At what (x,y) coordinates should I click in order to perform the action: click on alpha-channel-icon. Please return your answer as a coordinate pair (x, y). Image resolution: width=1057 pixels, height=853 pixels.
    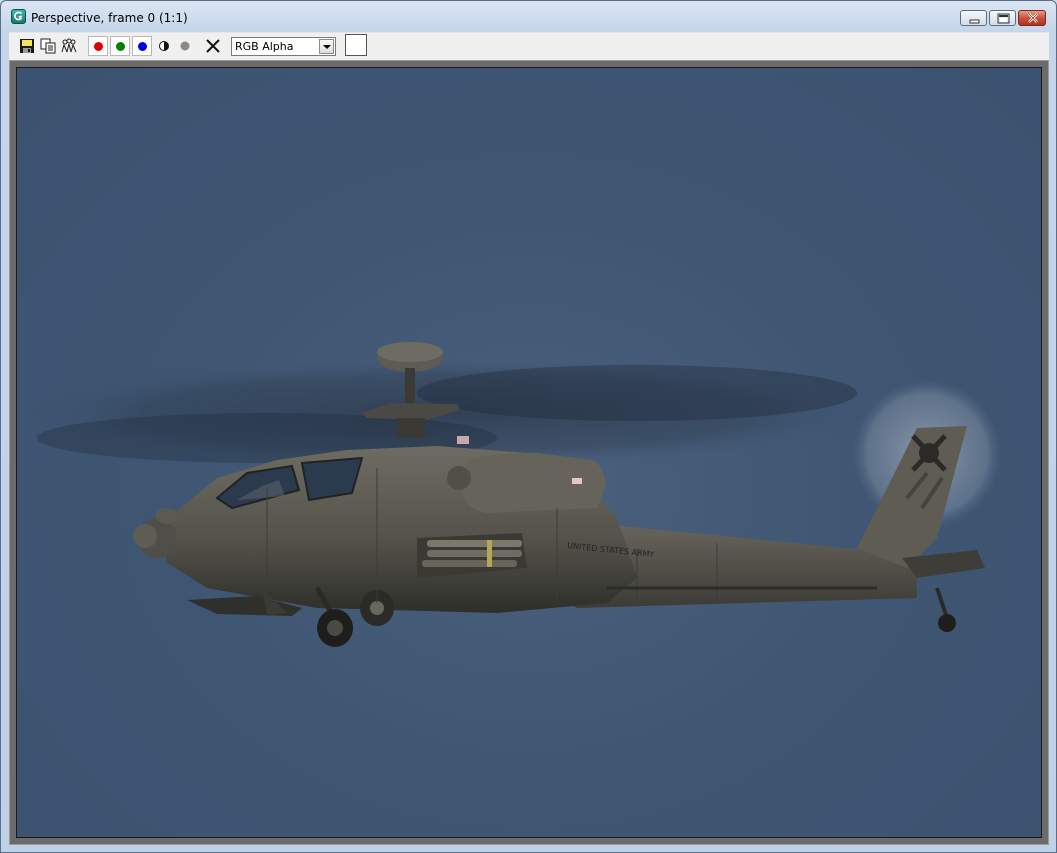
    Looking at the image, I should click on (185, 46).